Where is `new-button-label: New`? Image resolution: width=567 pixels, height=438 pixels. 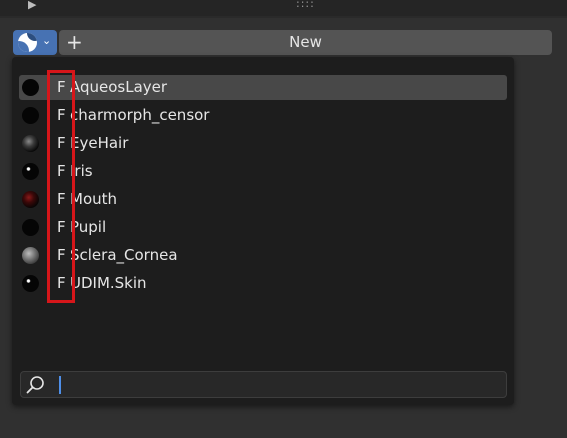 new-button-label: New is located at coordinates (305, 42).